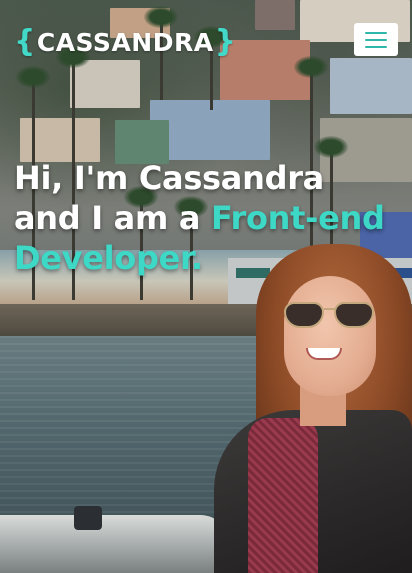 Image resolution: width=412 pixels, height=573 pixels. Describe the element at coordinates (225, 41) in the screenshot. I see `logo-right-brace: }` at that location.